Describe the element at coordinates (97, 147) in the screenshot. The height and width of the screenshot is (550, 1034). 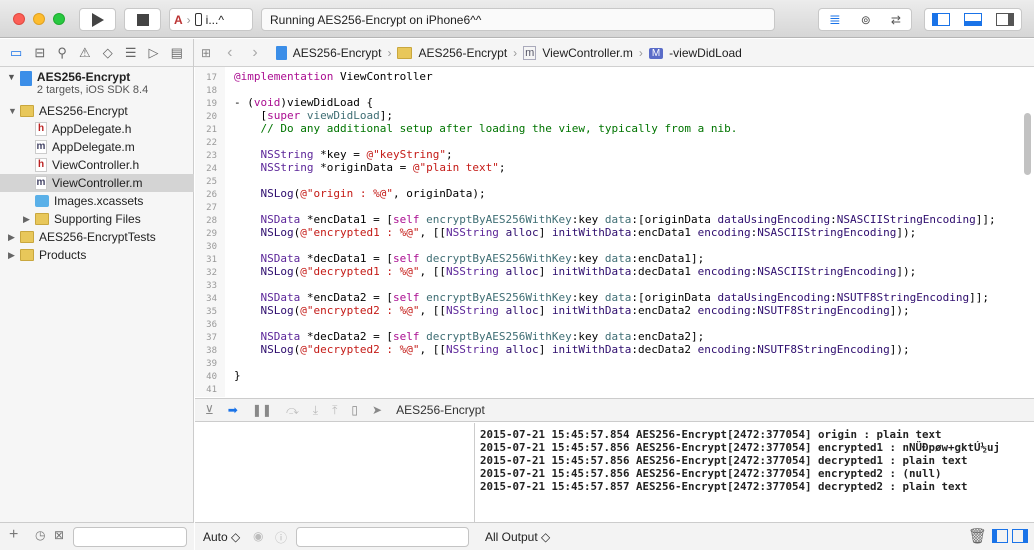
I see `navigator-item: m AppDelegate.m` at that location.